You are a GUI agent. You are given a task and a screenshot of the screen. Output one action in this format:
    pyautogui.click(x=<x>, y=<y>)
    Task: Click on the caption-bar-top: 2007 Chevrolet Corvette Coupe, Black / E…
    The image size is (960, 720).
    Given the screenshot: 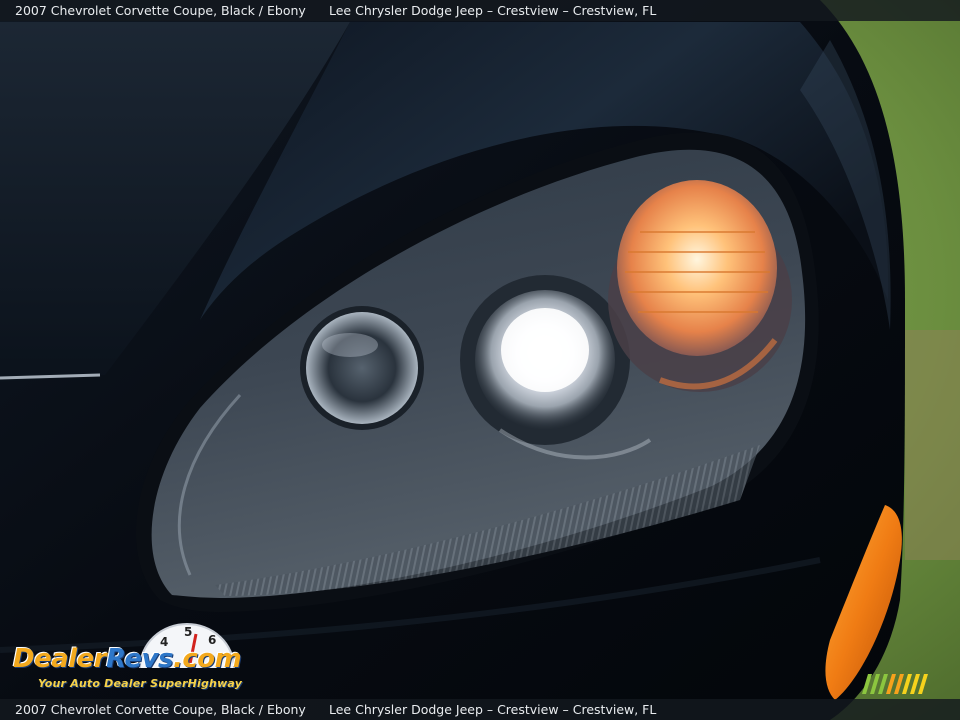 What is the action you would take?
    pyautogui.click(x=480, y=10)
    